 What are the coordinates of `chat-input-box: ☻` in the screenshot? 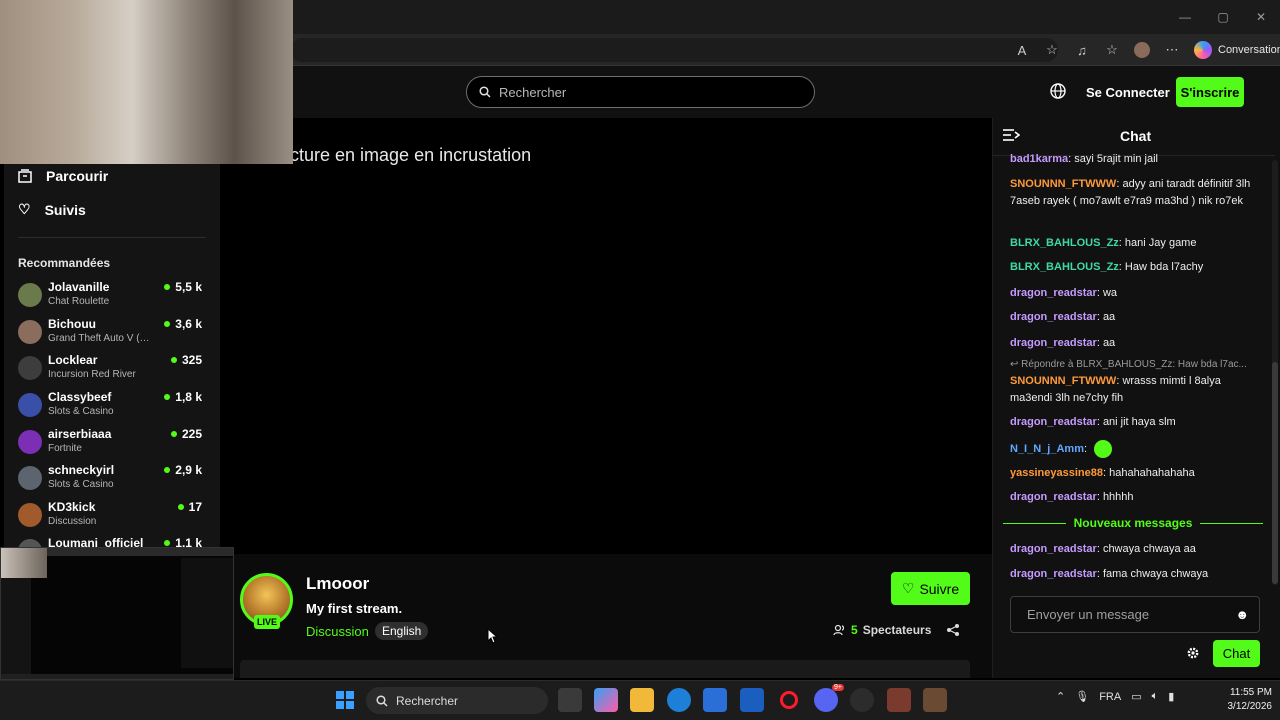 It's located at (1135, 614).